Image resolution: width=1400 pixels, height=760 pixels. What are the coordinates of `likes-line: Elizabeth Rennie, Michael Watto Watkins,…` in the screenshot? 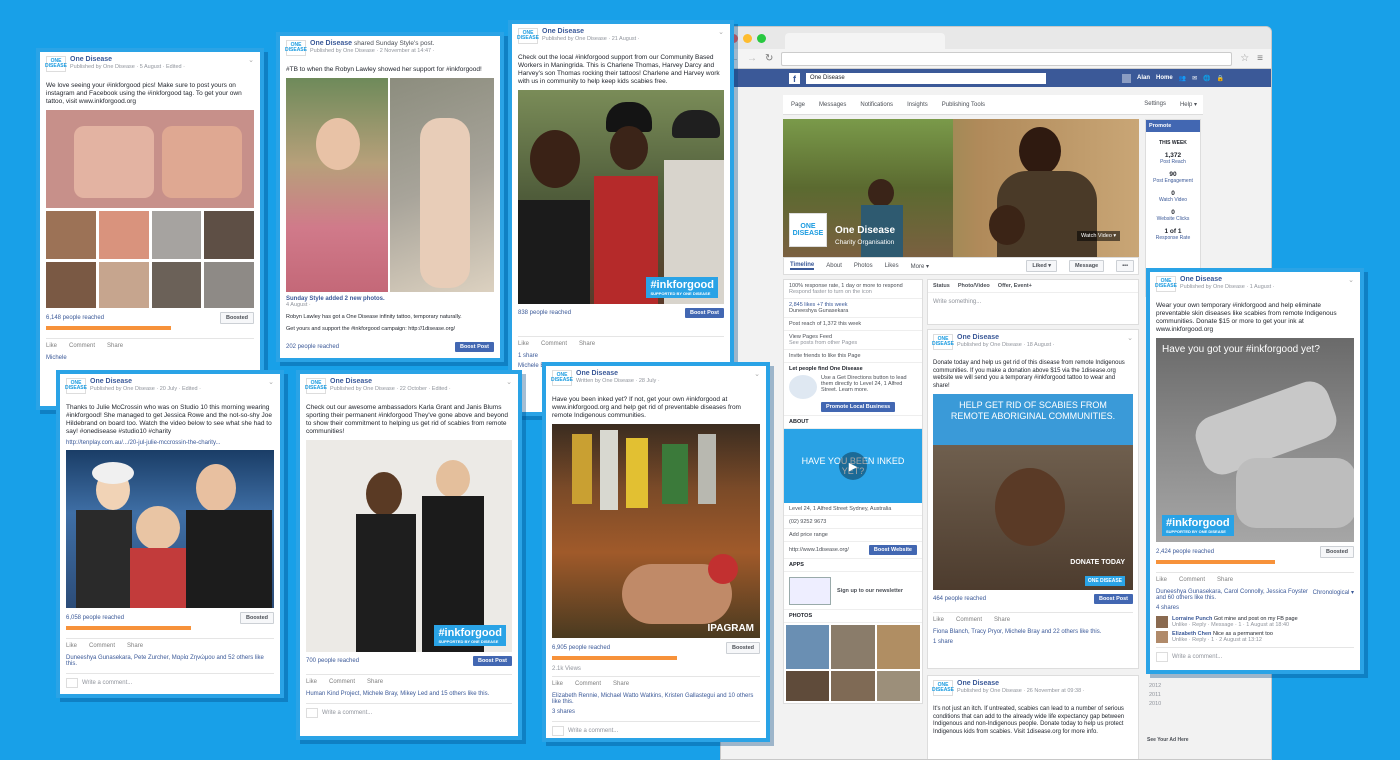 It's located at (656, 699).